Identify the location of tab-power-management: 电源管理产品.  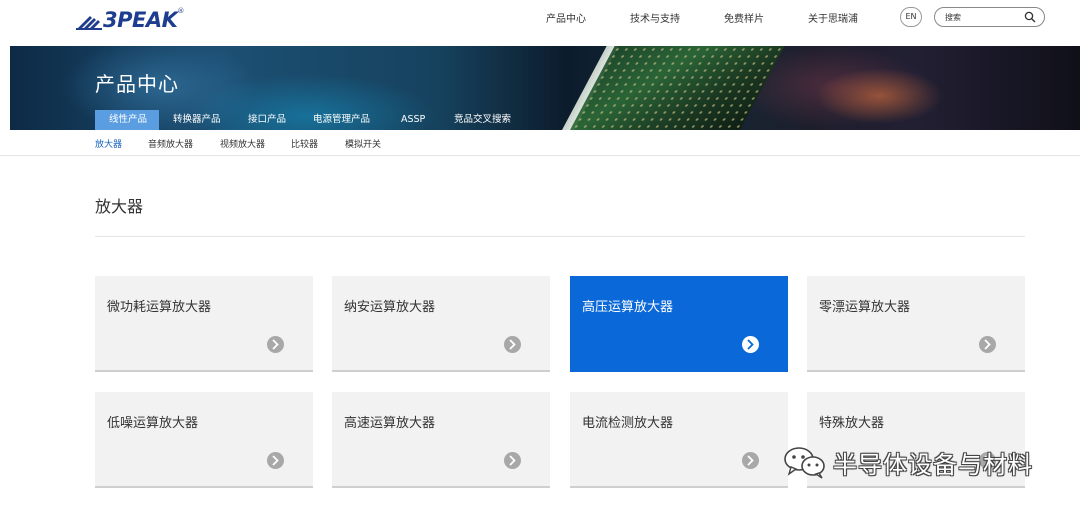
(351, 120).